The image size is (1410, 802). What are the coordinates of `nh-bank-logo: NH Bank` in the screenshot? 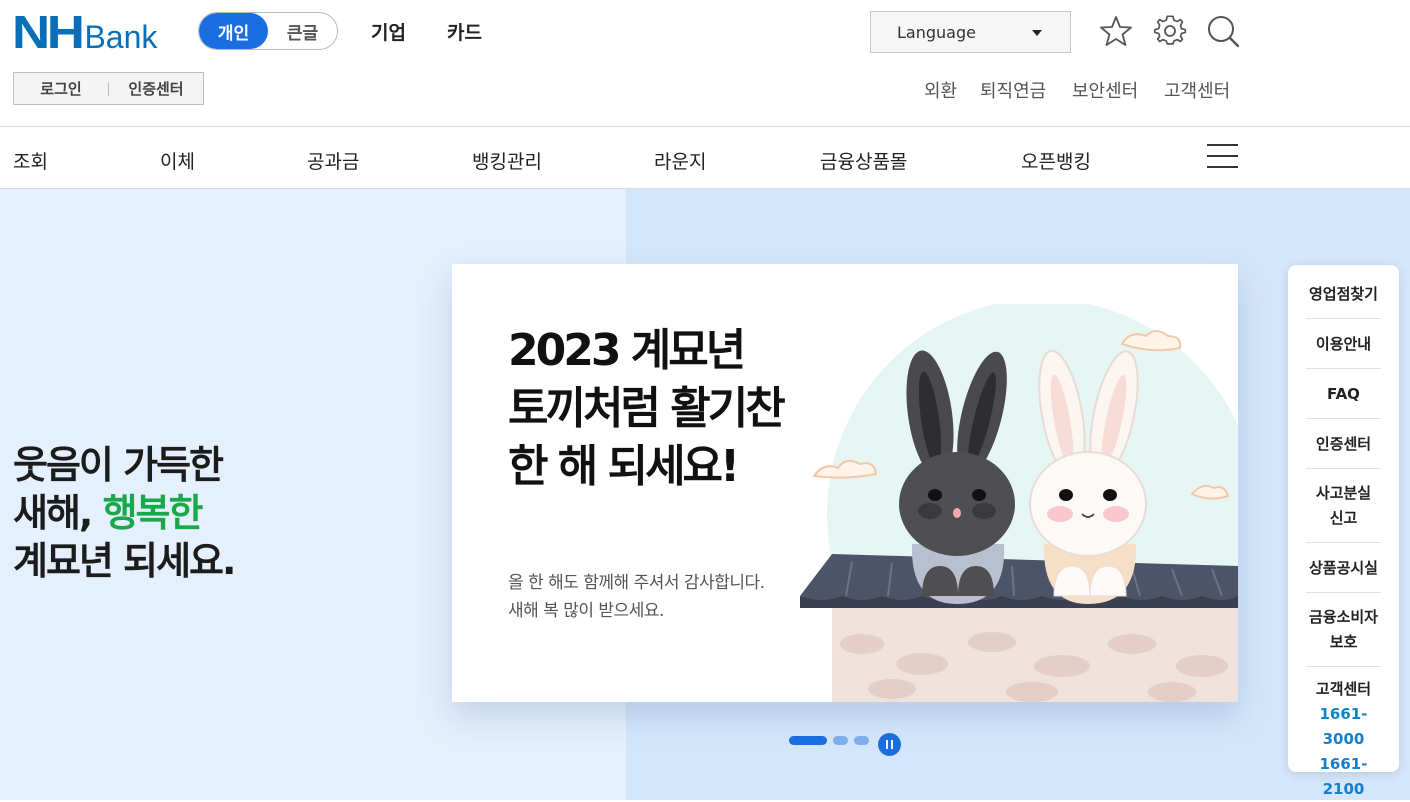 It's located at (85, 32).